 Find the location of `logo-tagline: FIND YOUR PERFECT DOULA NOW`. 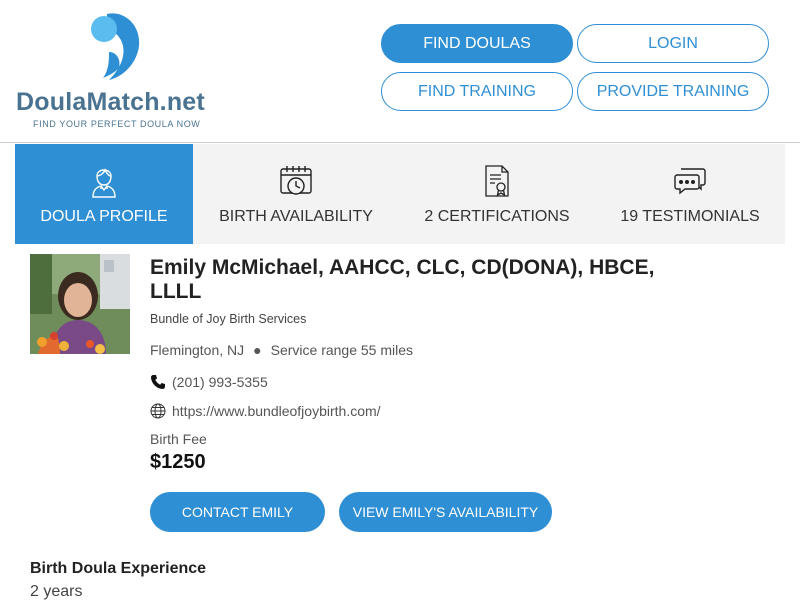

logo-tagline: FIND YOUR PERFECT DOULA NOW is located at coordinates (117, 124).